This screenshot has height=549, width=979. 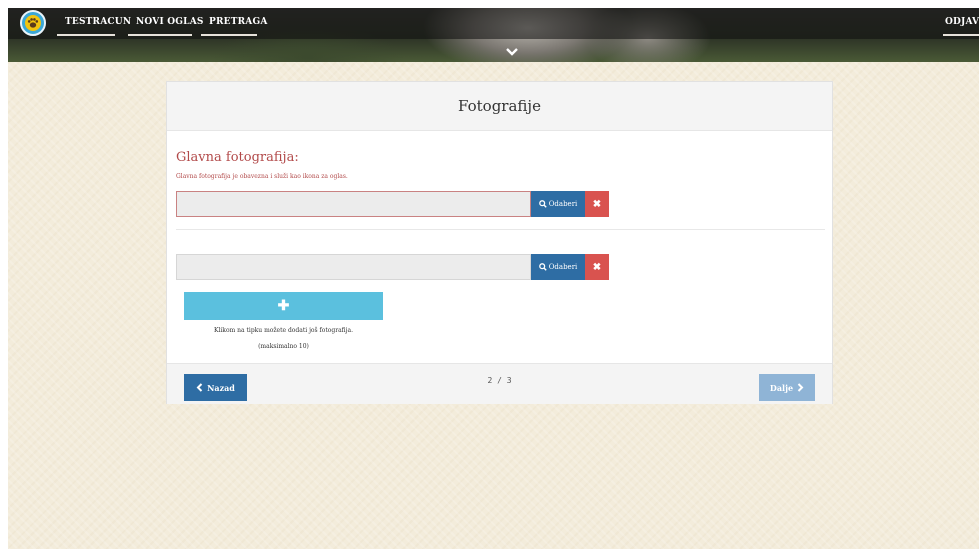 What do you see at coordinates (353, 267) in the screenshot?
I see `extra-photo-file-input` at bounding box center [353, 267].